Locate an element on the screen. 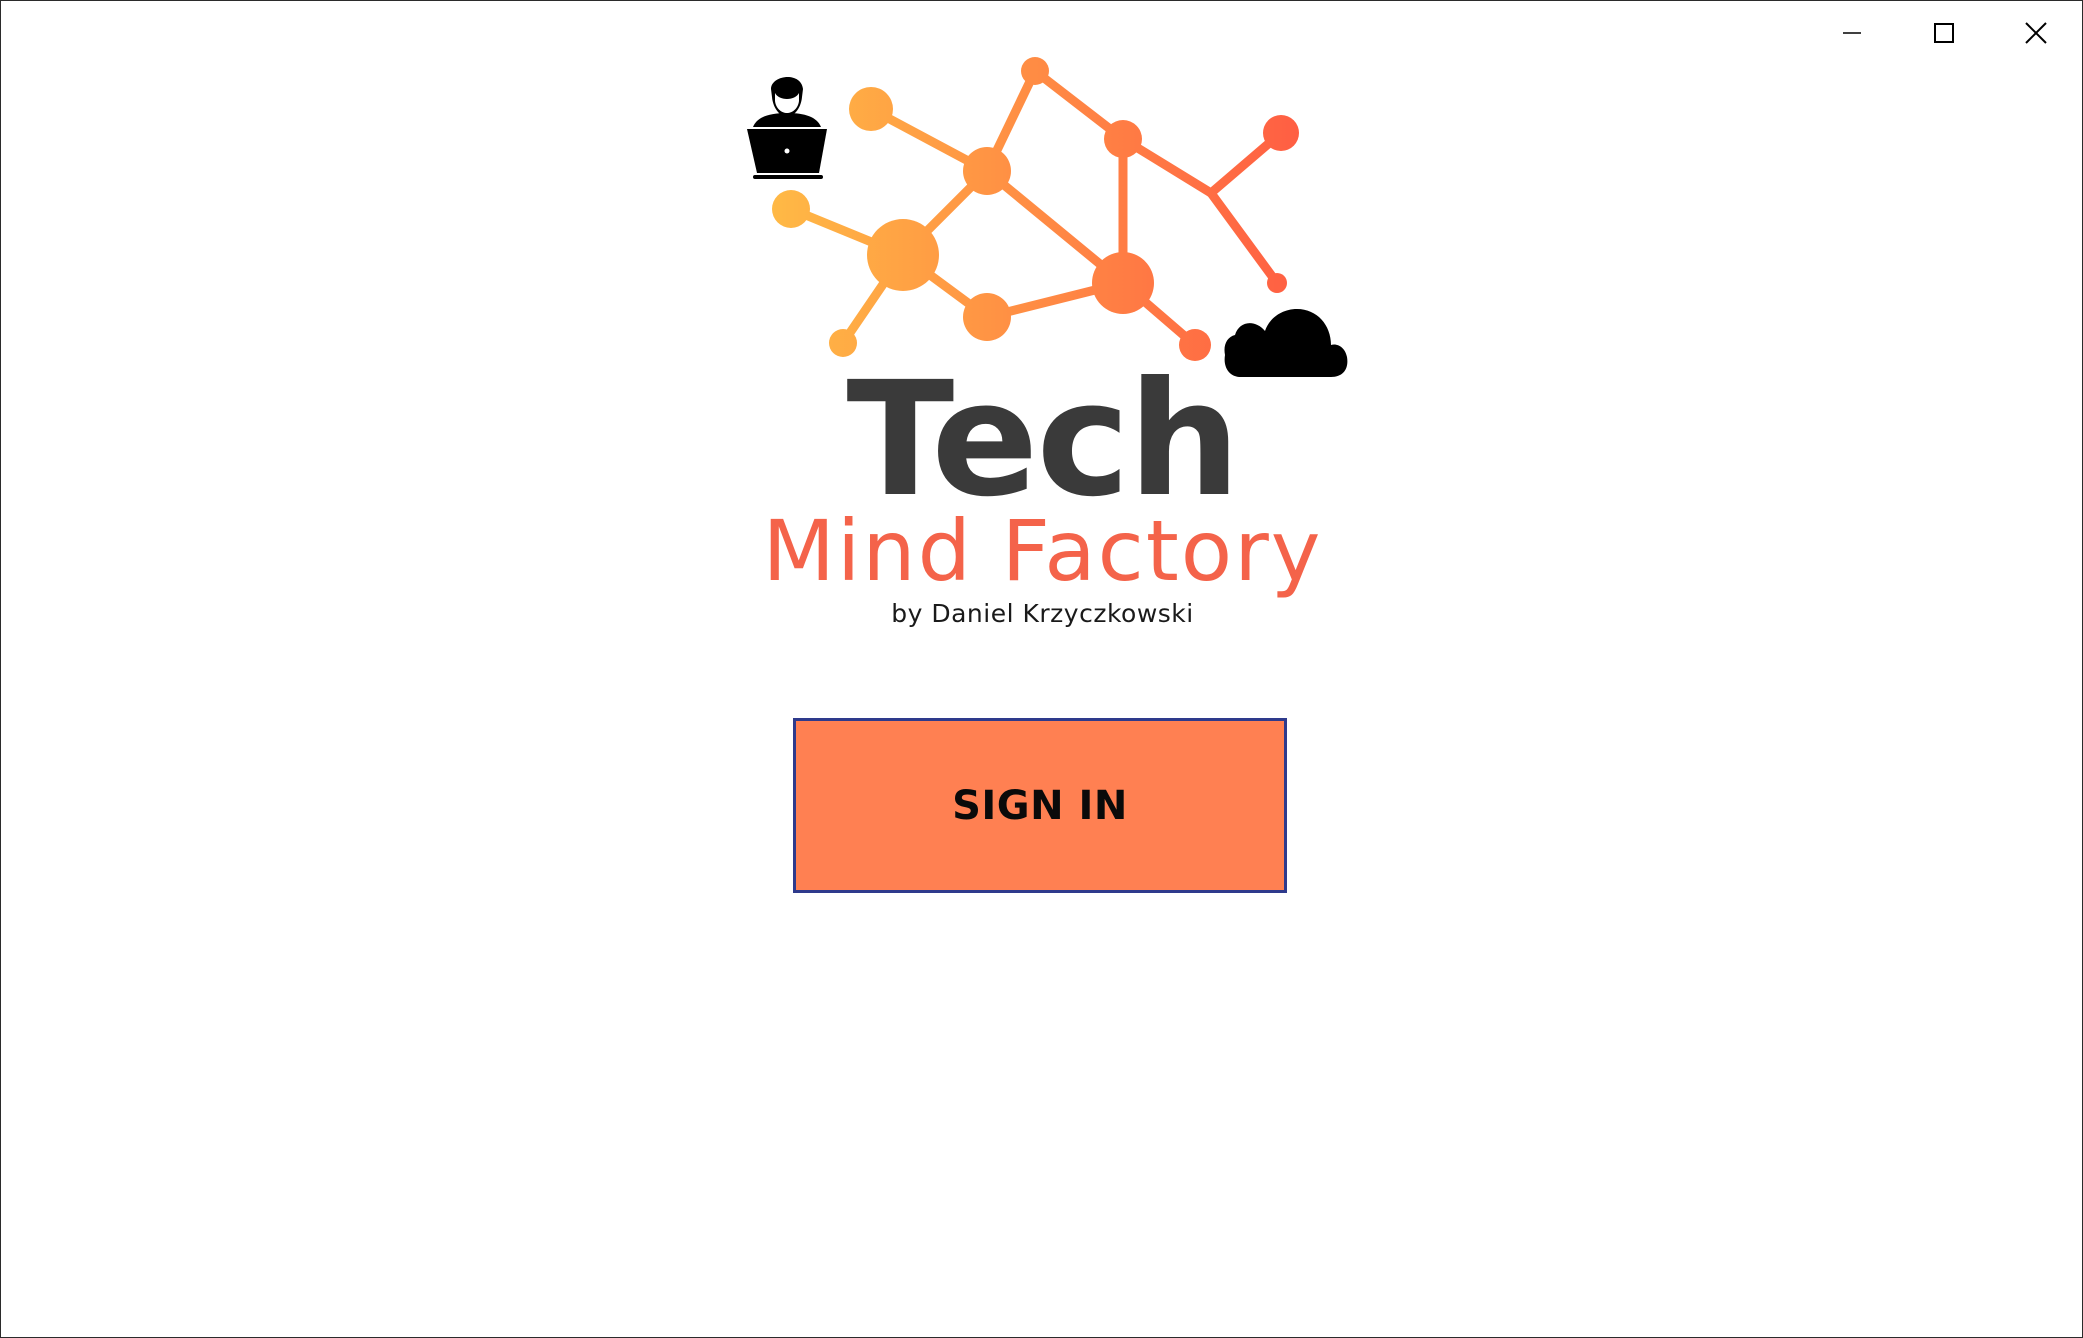 Image resolution: width=2083 pixels, height=1338 pixels. developer-laptop-icon is located at coordinates (787, 127).